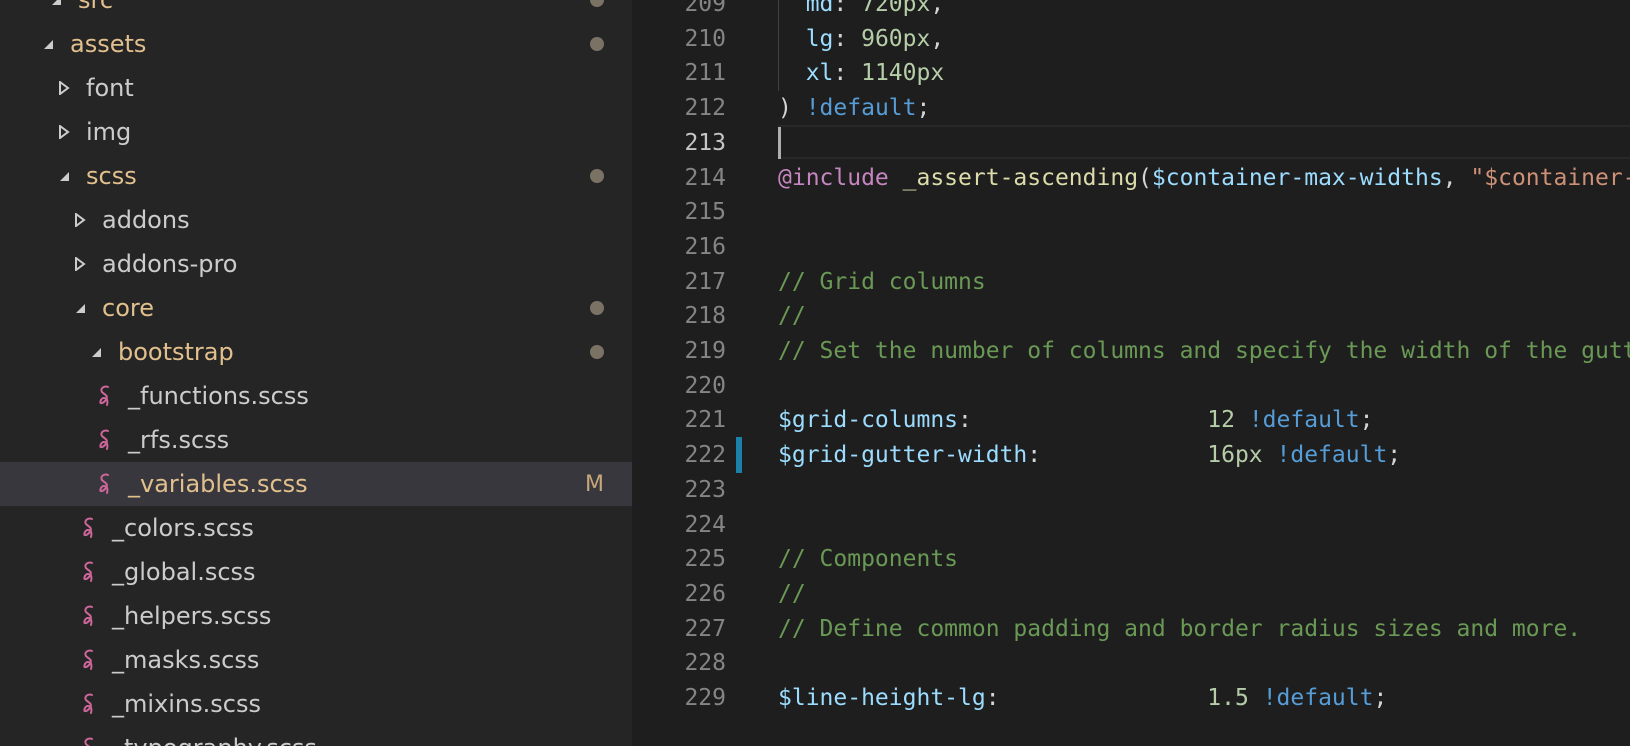  What do you see at coordinates (1131, 525) in the screenshot?
I see `code-line: 224` at bounding box center [1131, 525].